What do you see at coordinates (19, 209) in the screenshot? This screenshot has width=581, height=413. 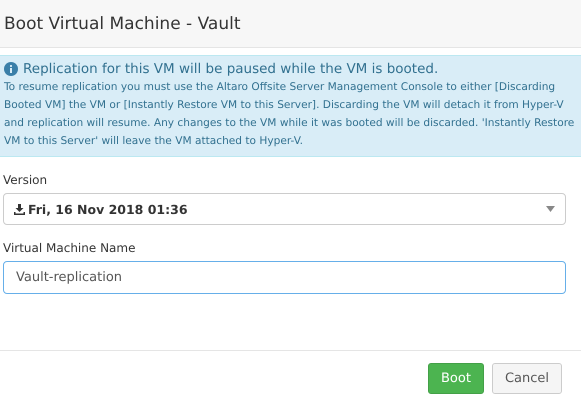 I see `download-icon` at bounding box center [19, 209].